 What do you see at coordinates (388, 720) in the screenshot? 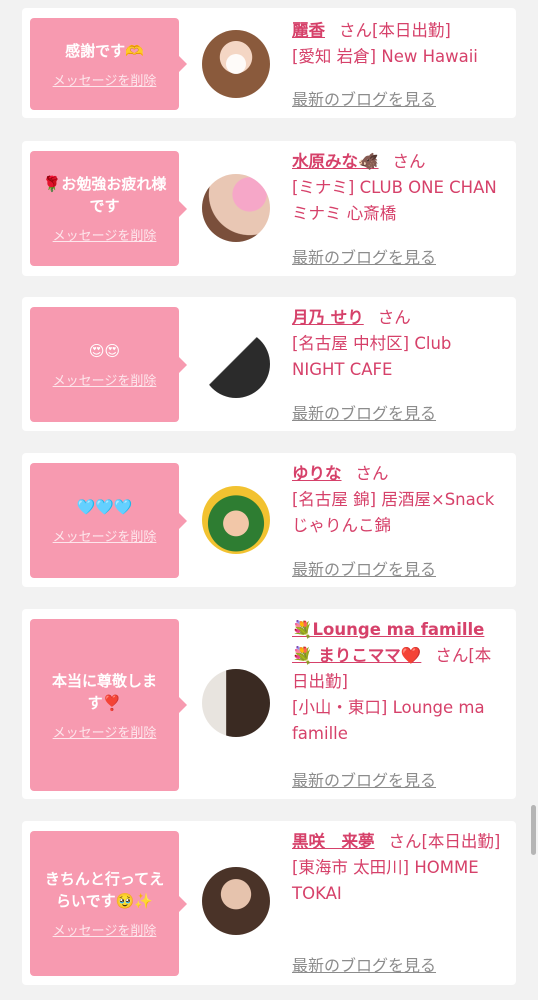
I see `shop-info: [小山・東口] Lounge ma famille` at bounding box center [388, 720].